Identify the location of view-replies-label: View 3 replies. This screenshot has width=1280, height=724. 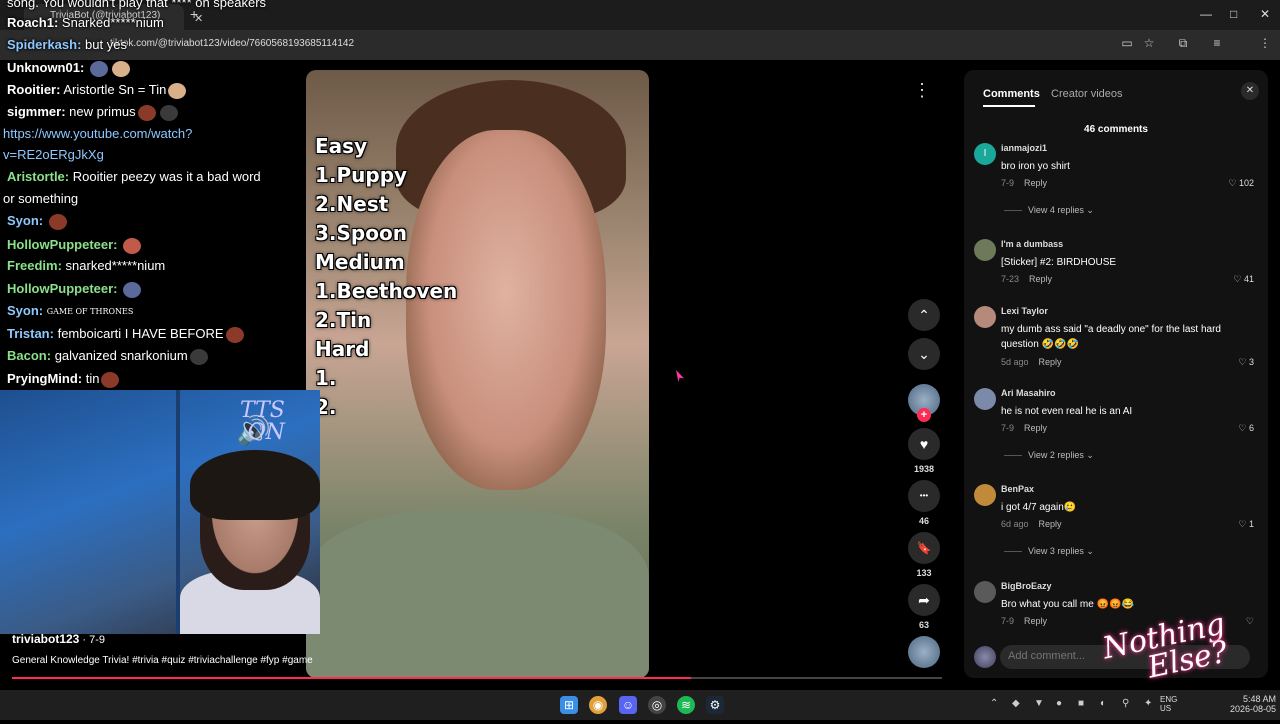
(1056, 551).